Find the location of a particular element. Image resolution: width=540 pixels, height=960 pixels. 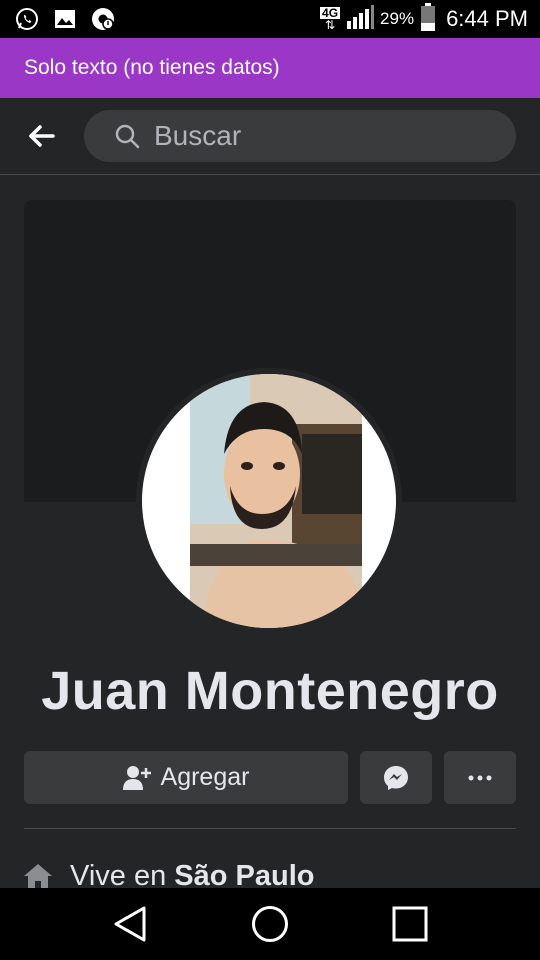

navigation-bar is located at coordinates (270, 924).